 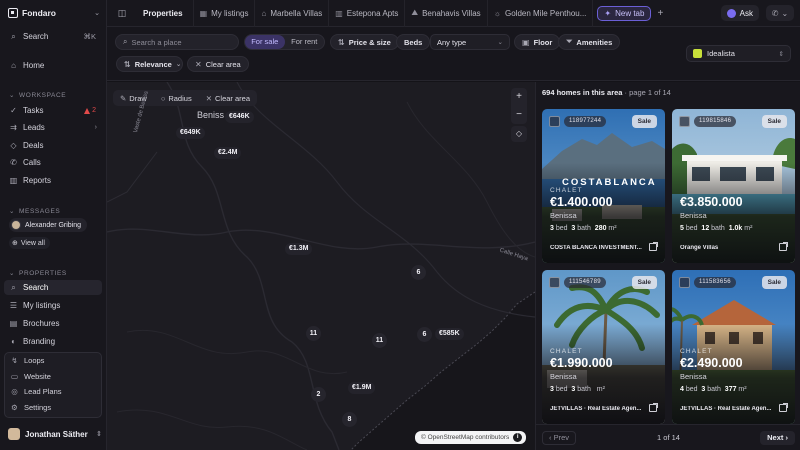 What do you see at coordinates (29, 243) in the screenshot?
I see `view-all-button: ⊕ View all` at bounding box center [29, 243].